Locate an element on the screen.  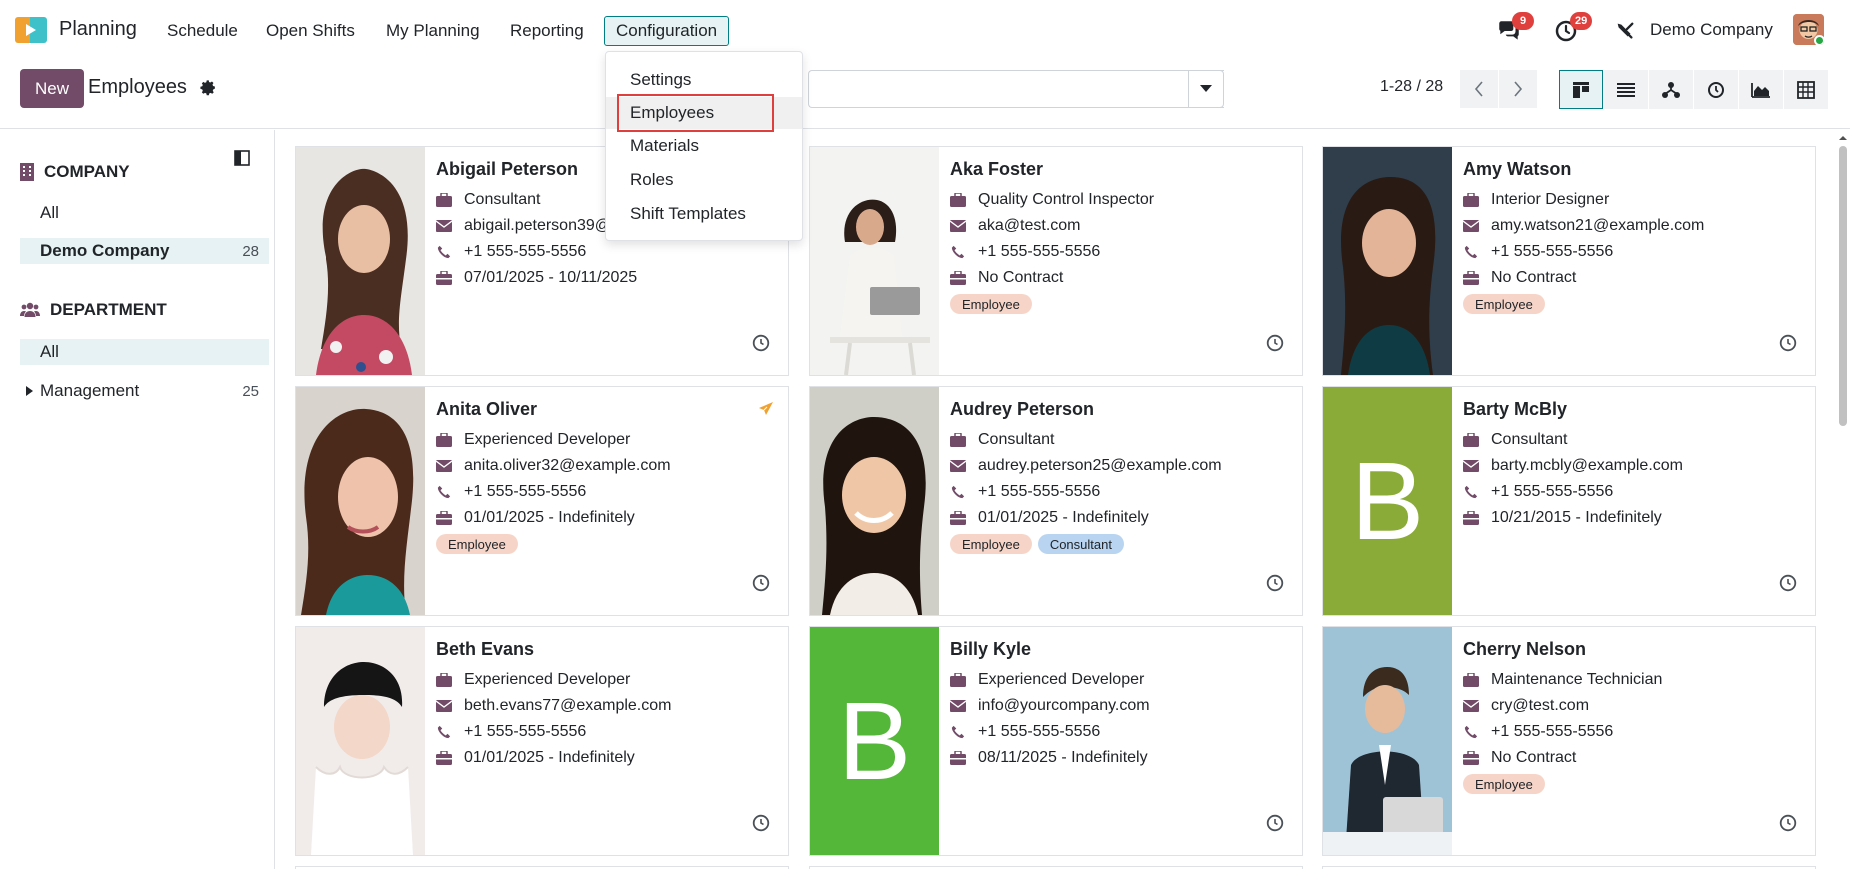
dropdown-item-settings: Settings is located at coordinates (704, 80).